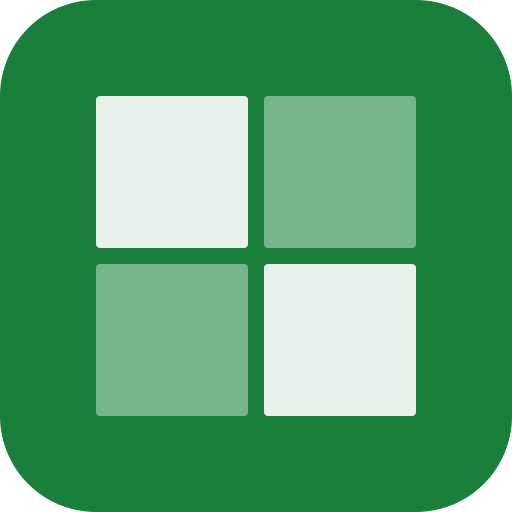  Describe the element at coordinates (172, 340) in the screenshot. I see `tile-bottom-left-icon` at that location.